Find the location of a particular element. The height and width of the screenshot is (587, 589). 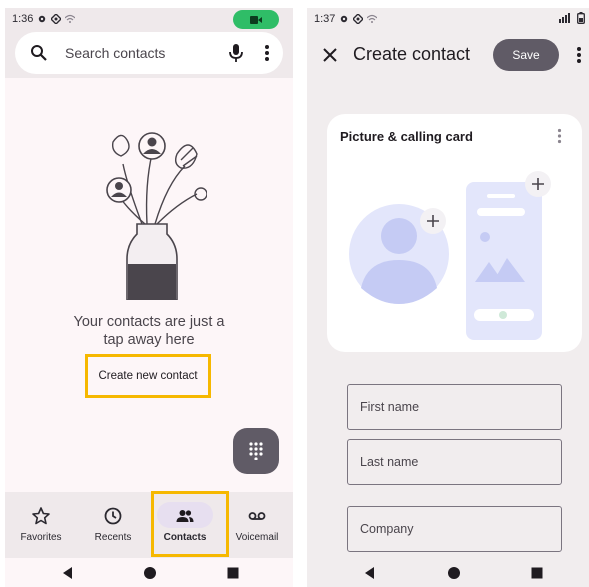

empty-state-line-2: tap away here is located at coordinates (149, 340).